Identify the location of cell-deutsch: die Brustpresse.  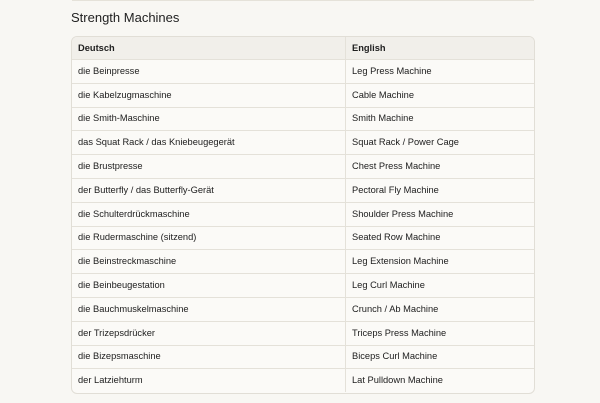
(209, 166).